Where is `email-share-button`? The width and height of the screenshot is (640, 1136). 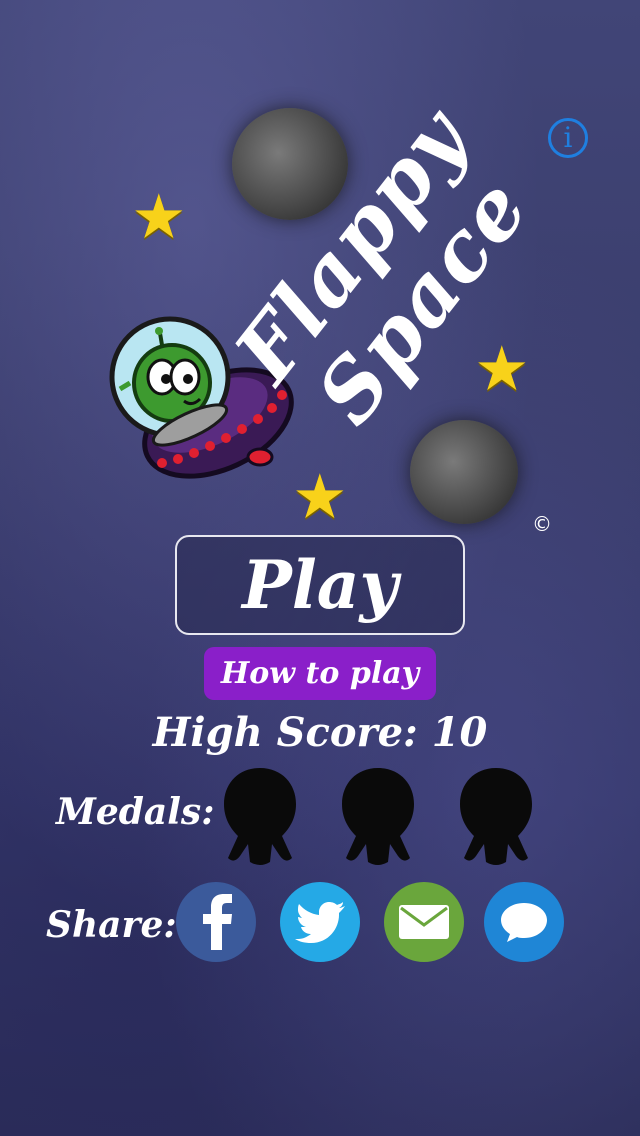 email-share-button is located at coordinates (424, 922).